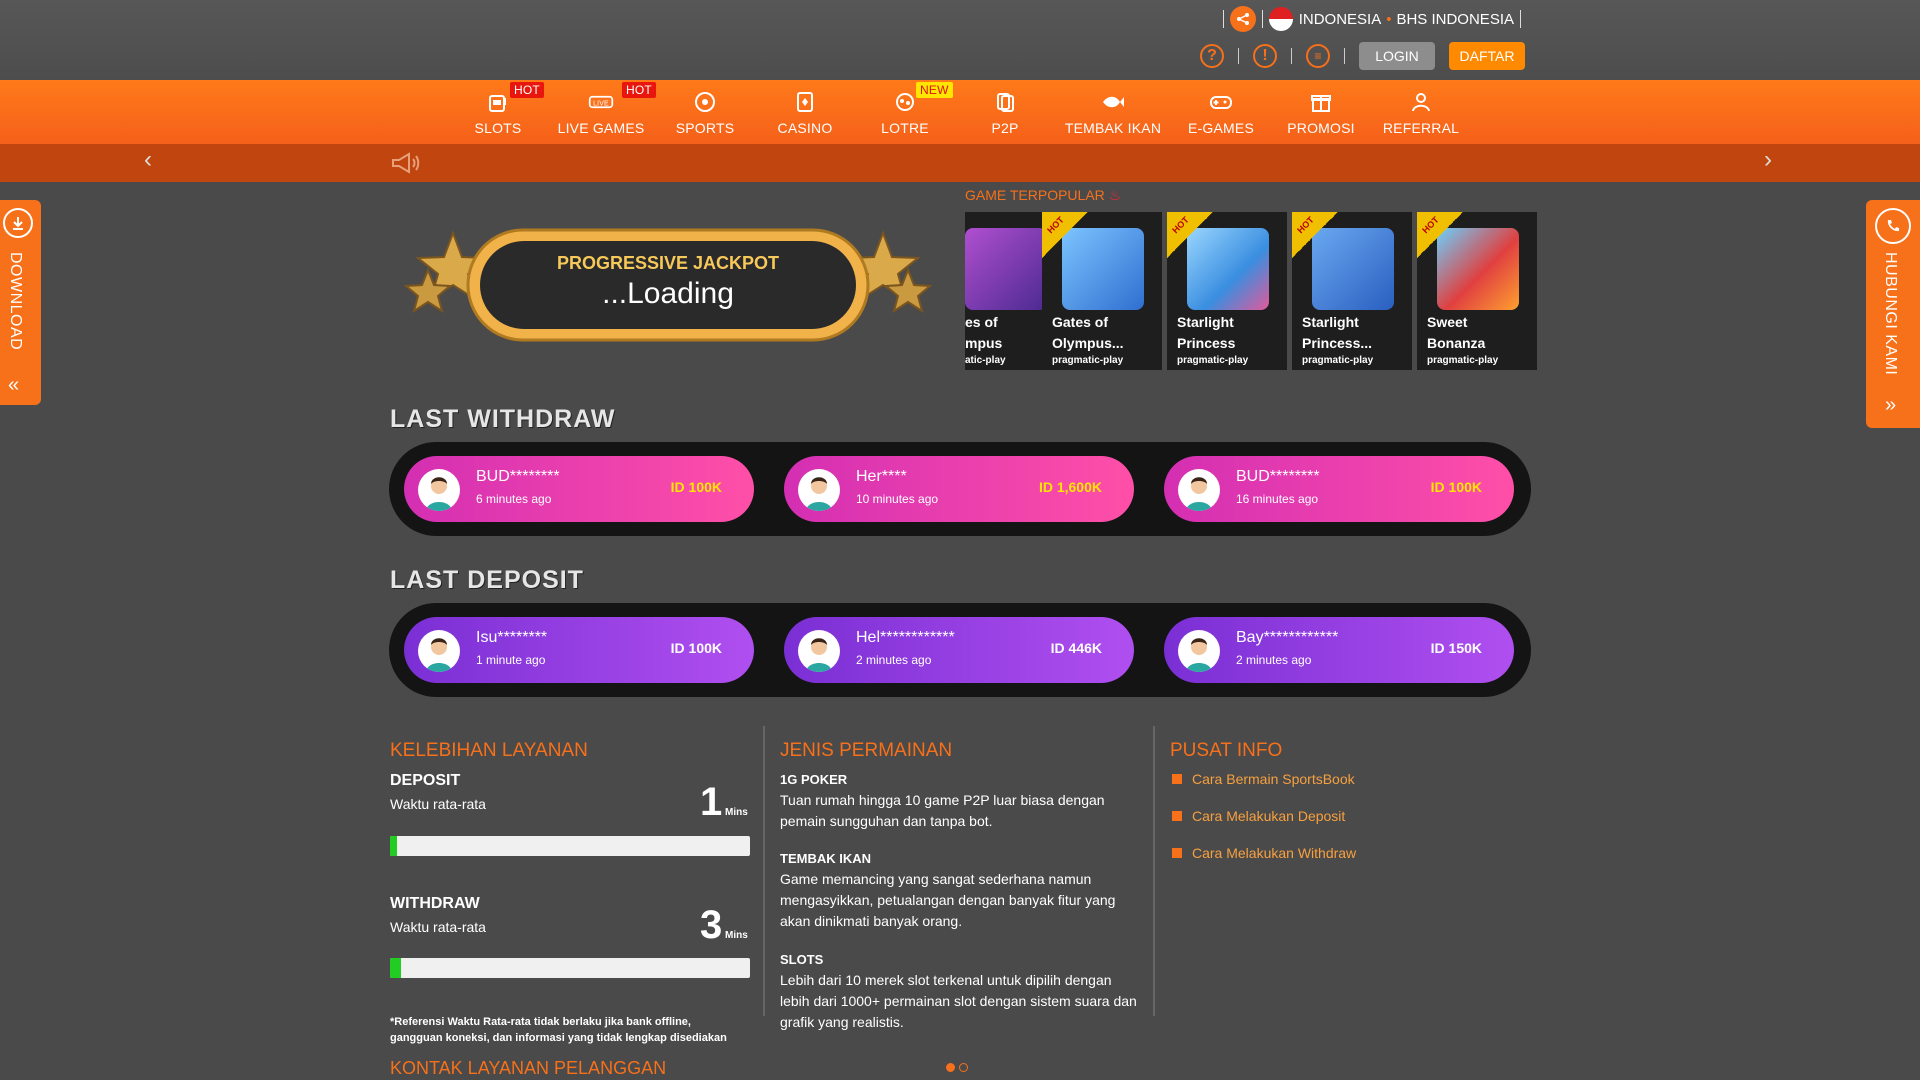  I want to click on language-bar: INDONESIA • BHS INDONESIA, so click(1372, 19).